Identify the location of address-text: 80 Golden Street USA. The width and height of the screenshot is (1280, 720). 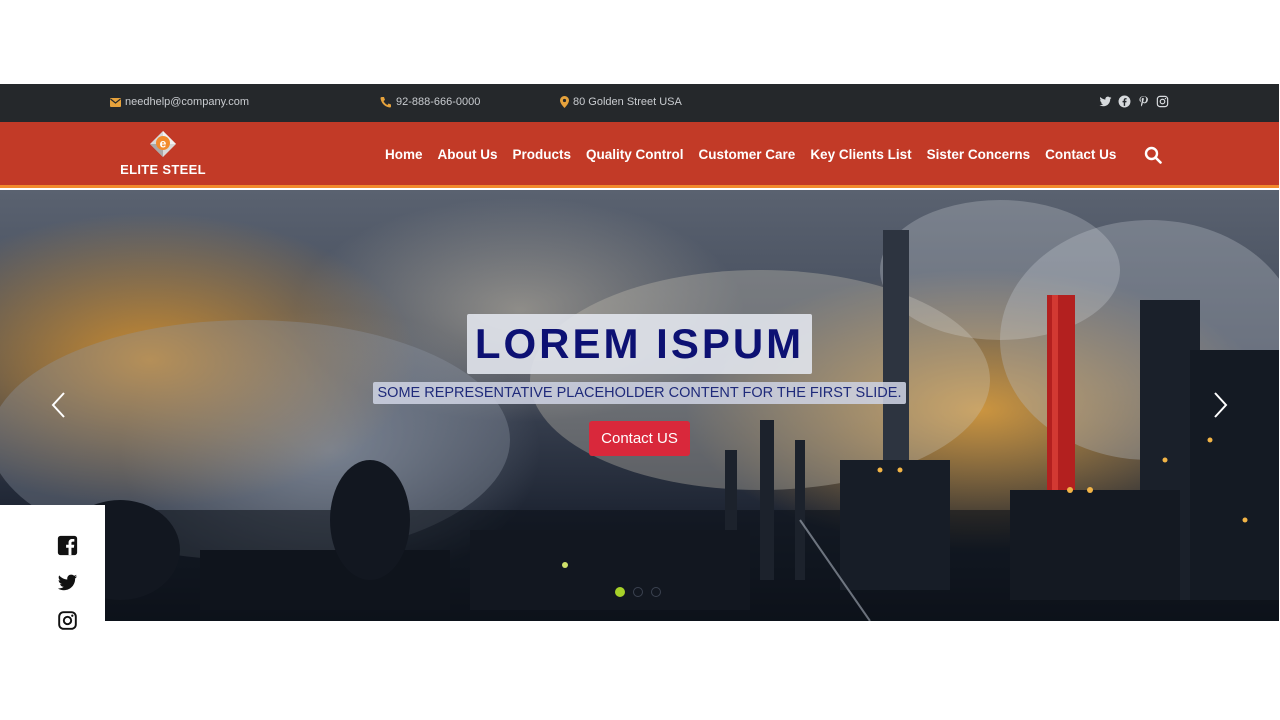
(627, 102).